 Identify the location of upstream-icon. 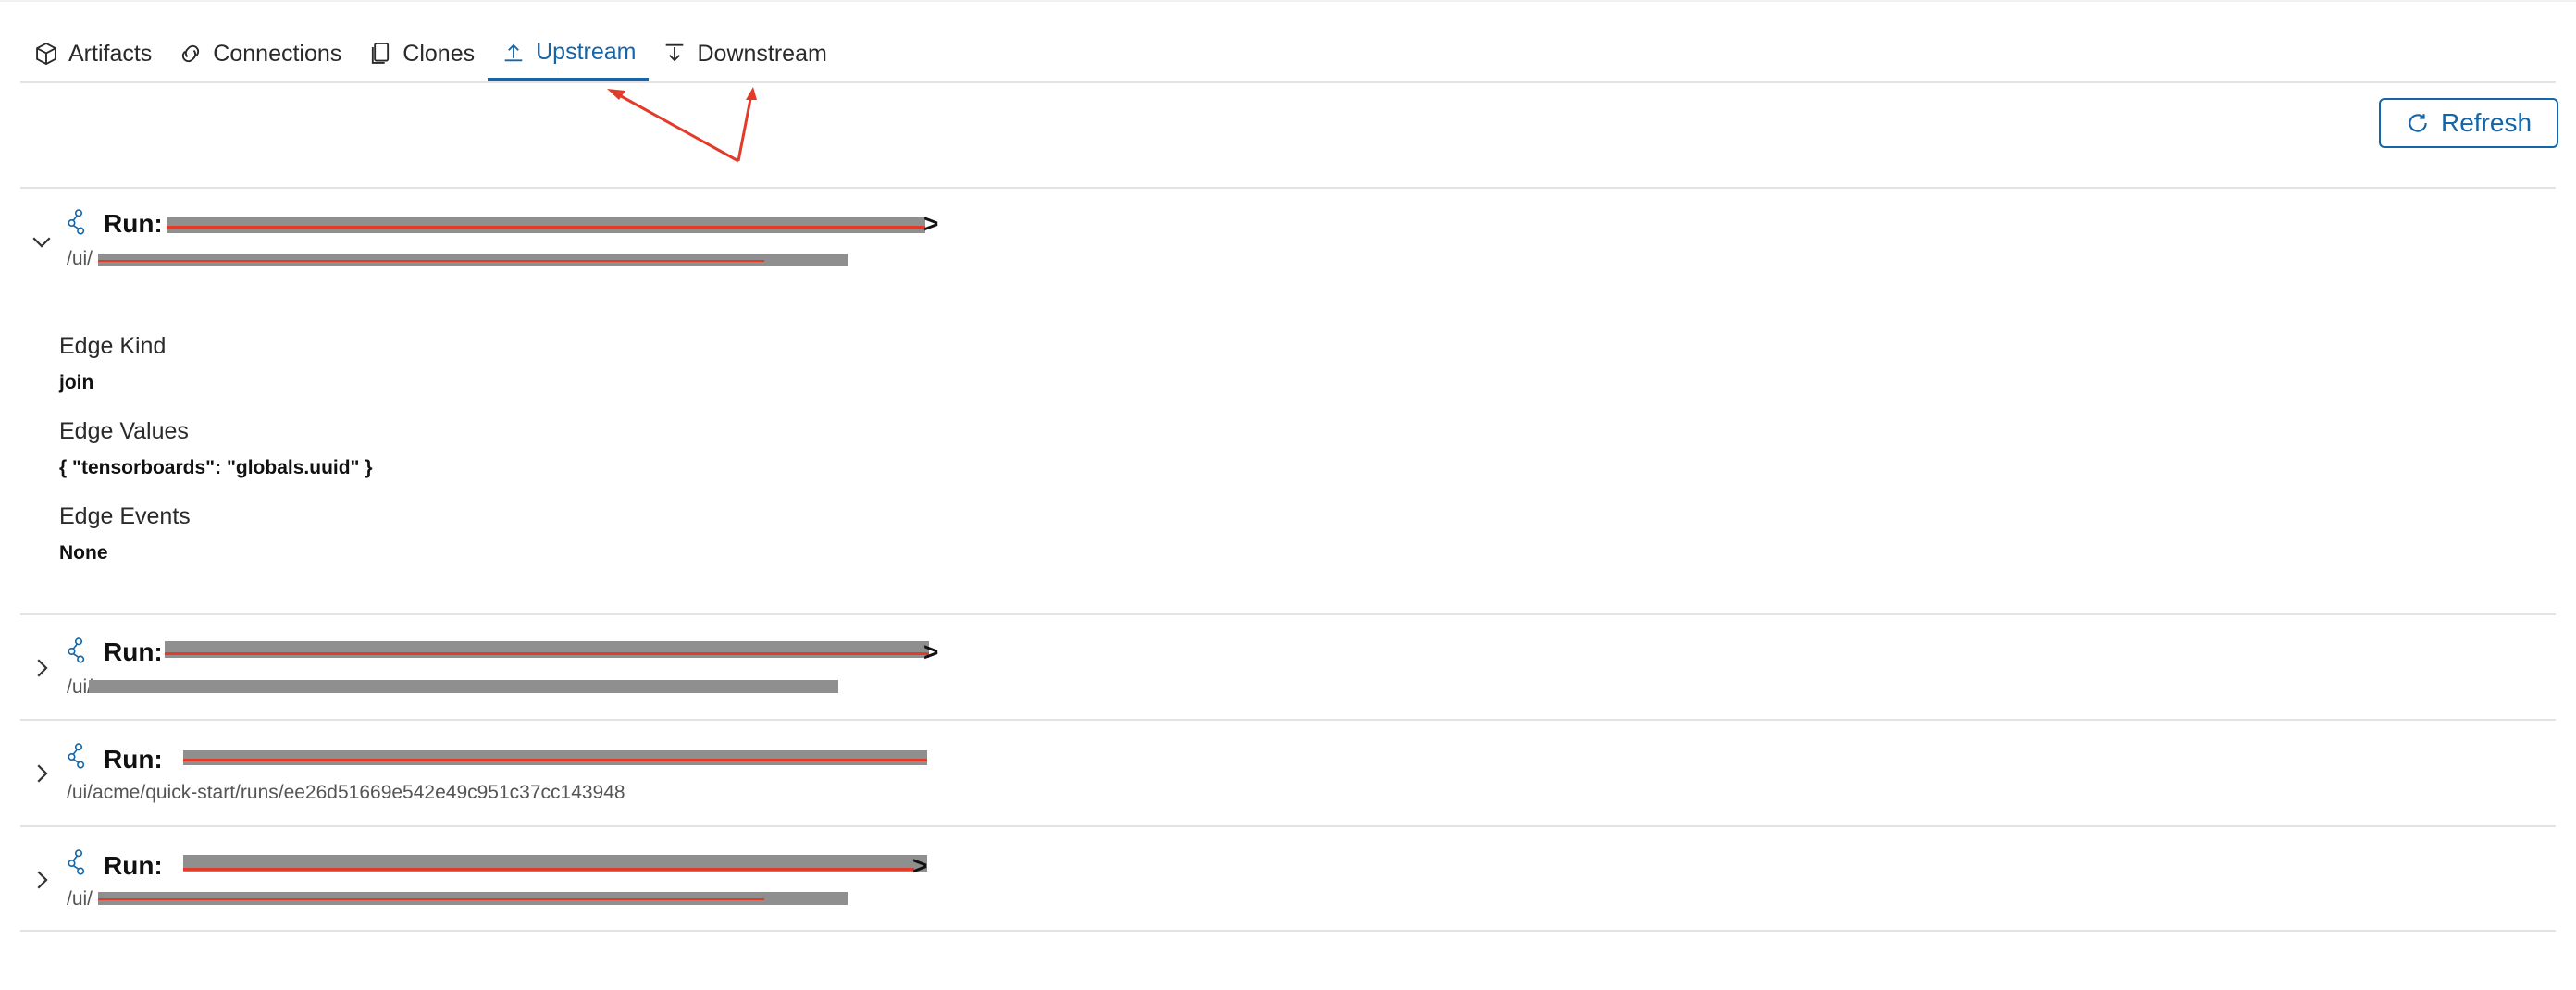
(513, 53).